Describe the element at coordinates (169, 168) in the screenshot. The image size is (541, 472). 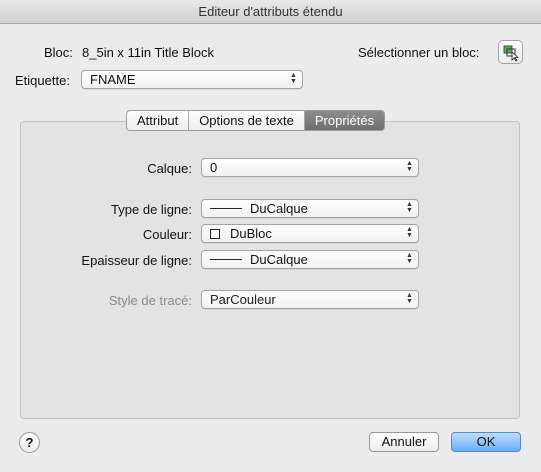
I see `layer-label: Calque:` at that location.